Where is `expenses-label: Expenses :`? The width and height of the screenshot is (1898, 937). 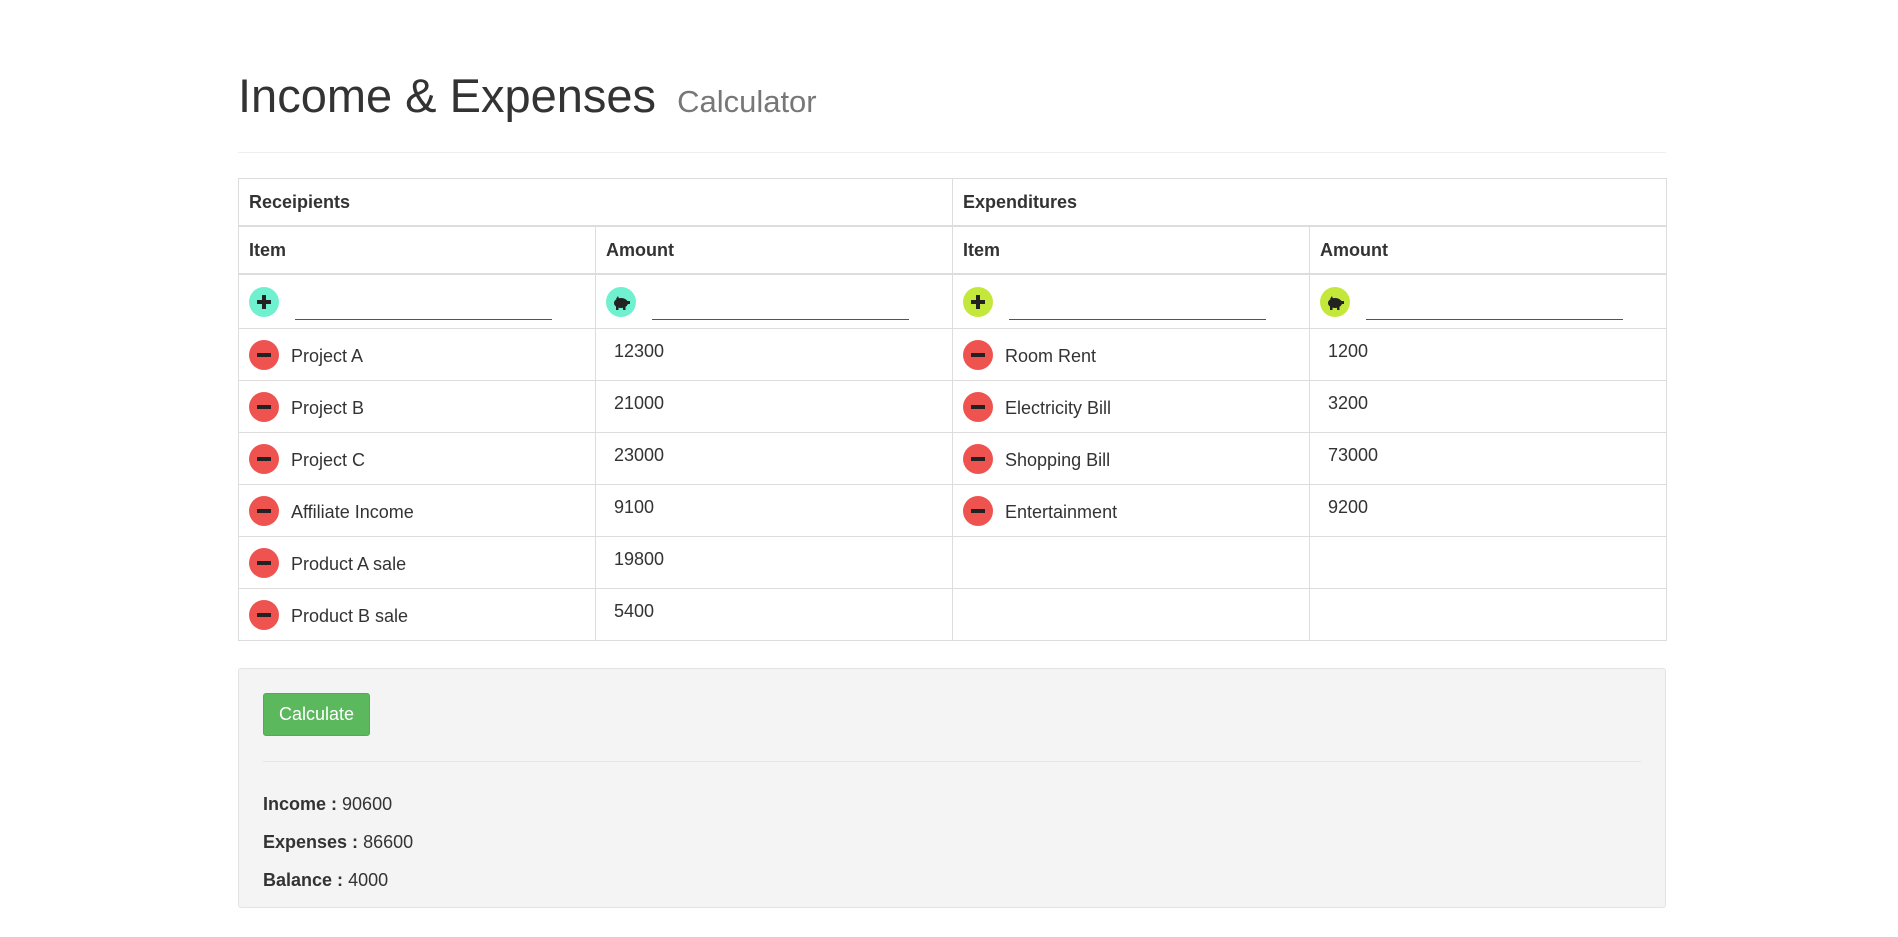 expenses-label: Expenses : is located at coordinates (311, 842).